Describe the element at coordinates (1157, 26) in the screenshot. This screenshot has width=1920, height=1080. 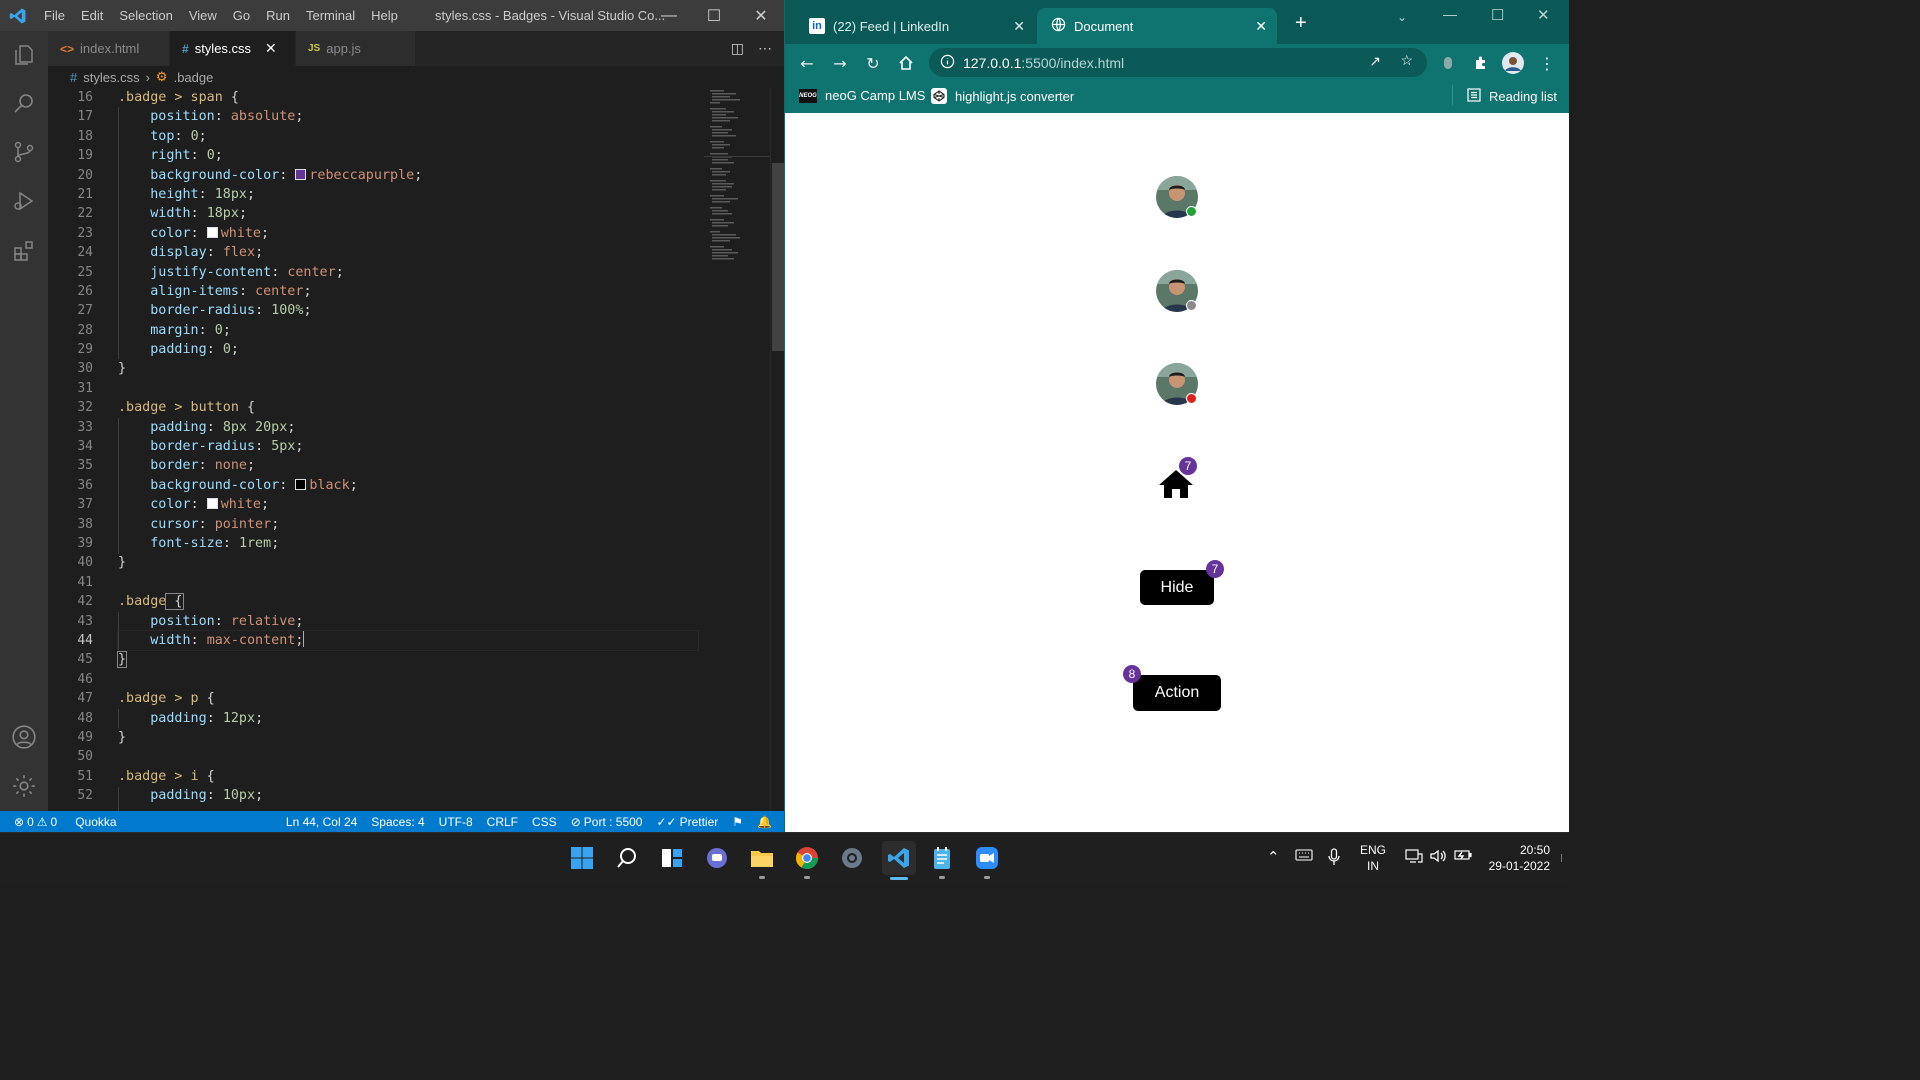
I see `browser-tab-document: Document ✕` at that location.